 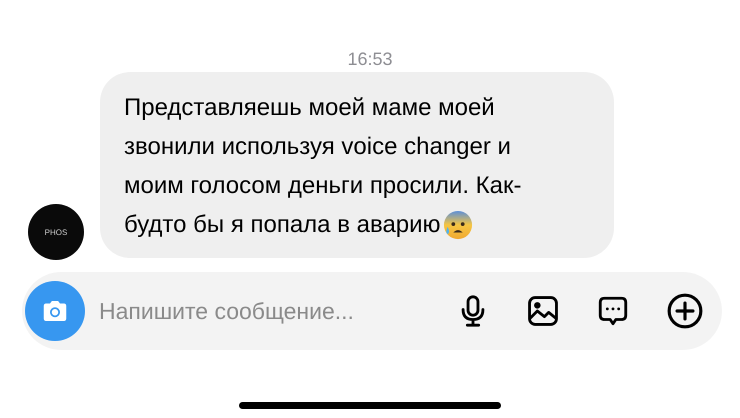 I want to click on chat-bubble-icon, so click(x=613, y=311).